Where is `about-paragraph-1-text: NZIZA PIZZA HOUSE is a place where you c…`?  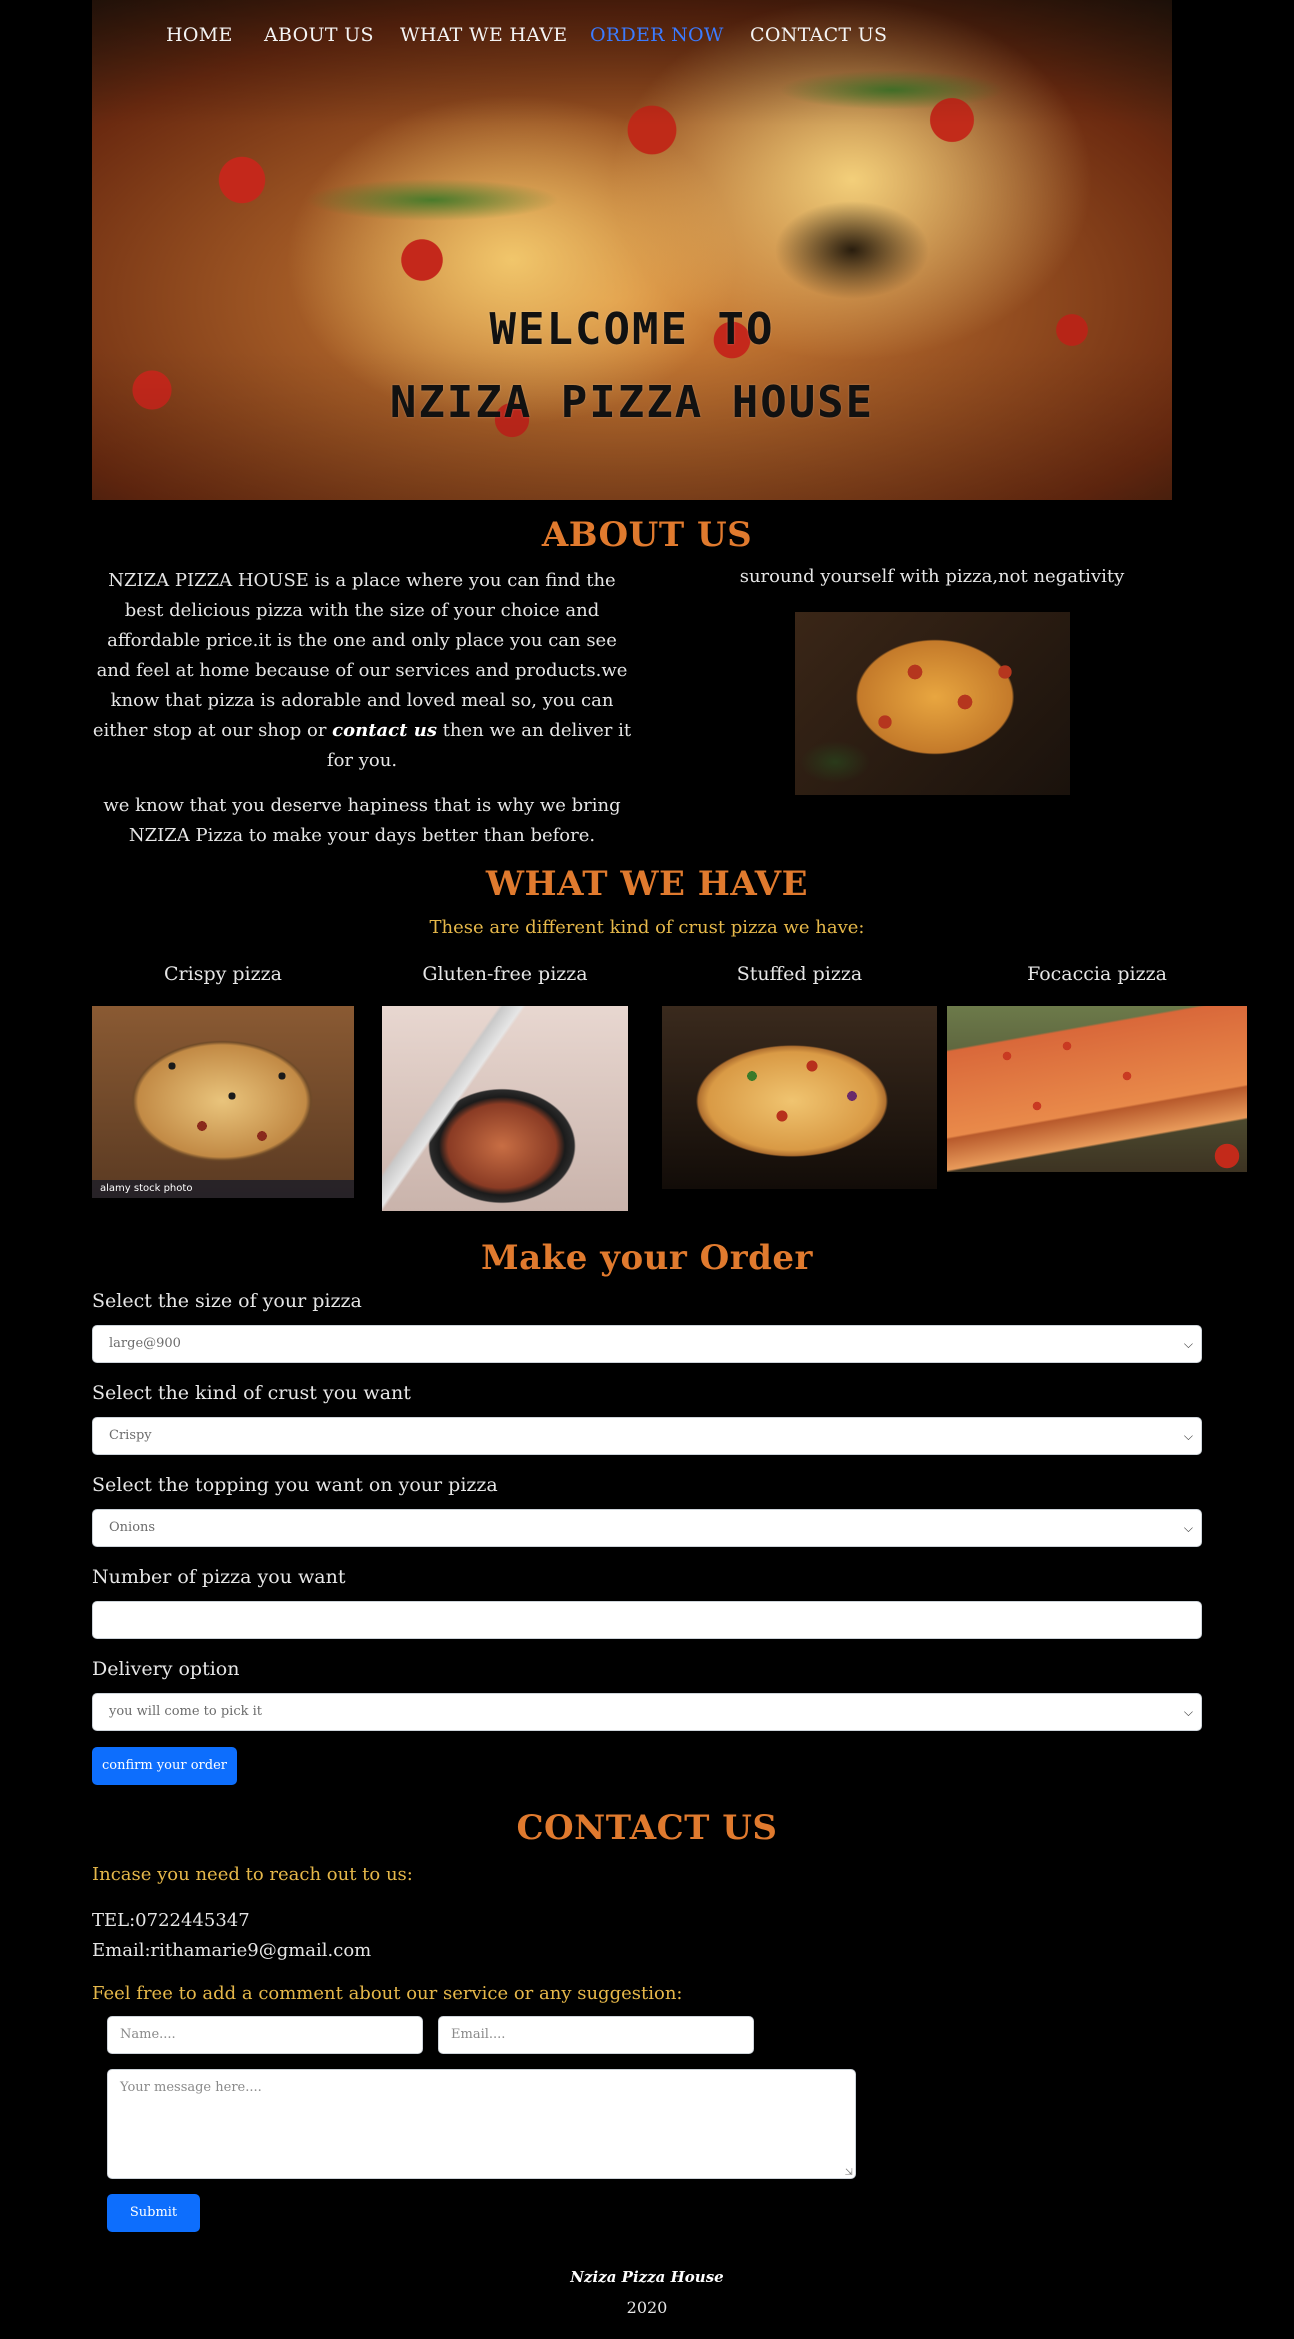
about-paragraph-1-text: NZIZA PIZZA HOUSE is a place where you c… is located at coordinates (360, 655).